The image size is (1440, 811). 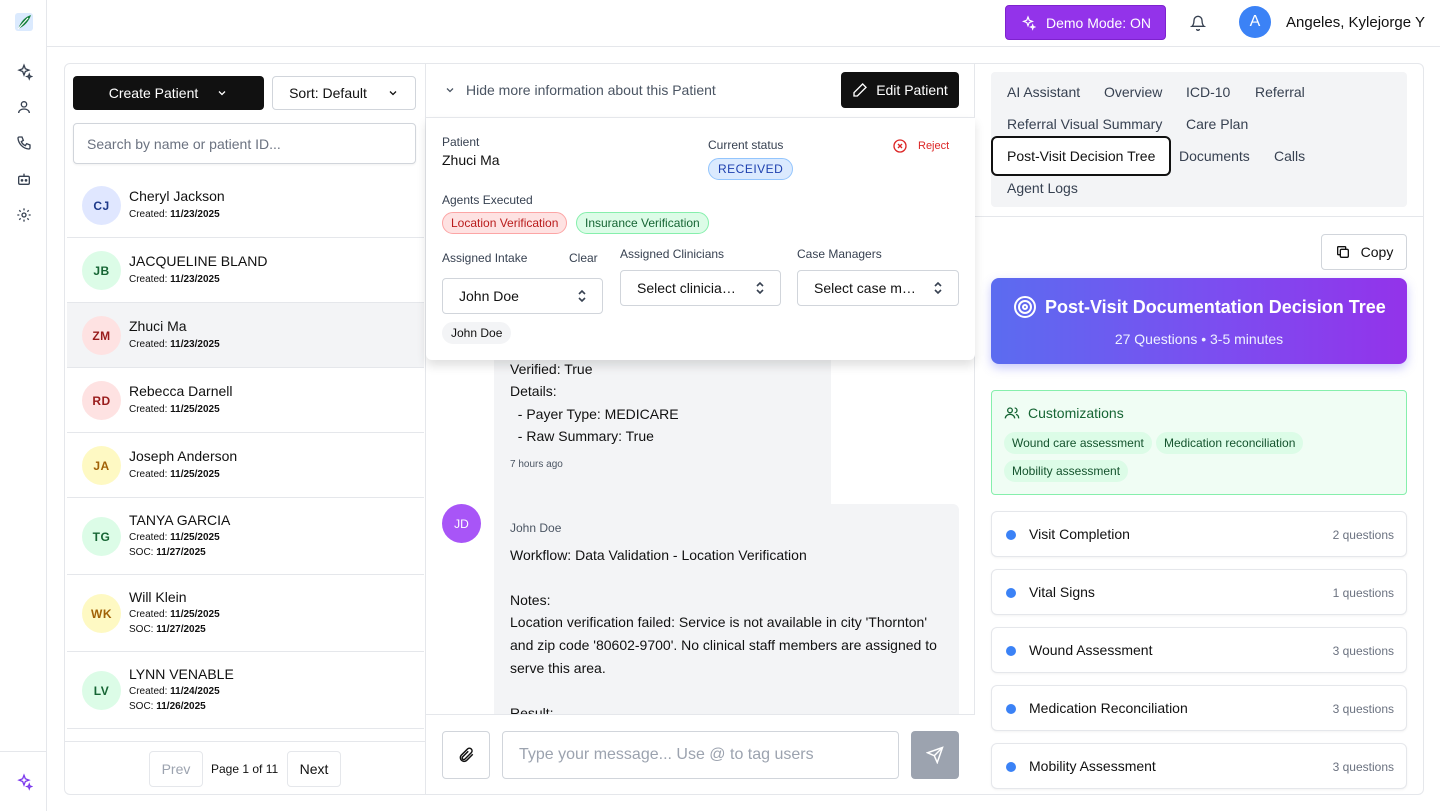 I want to click on message-input, so click(x=700, y=755).